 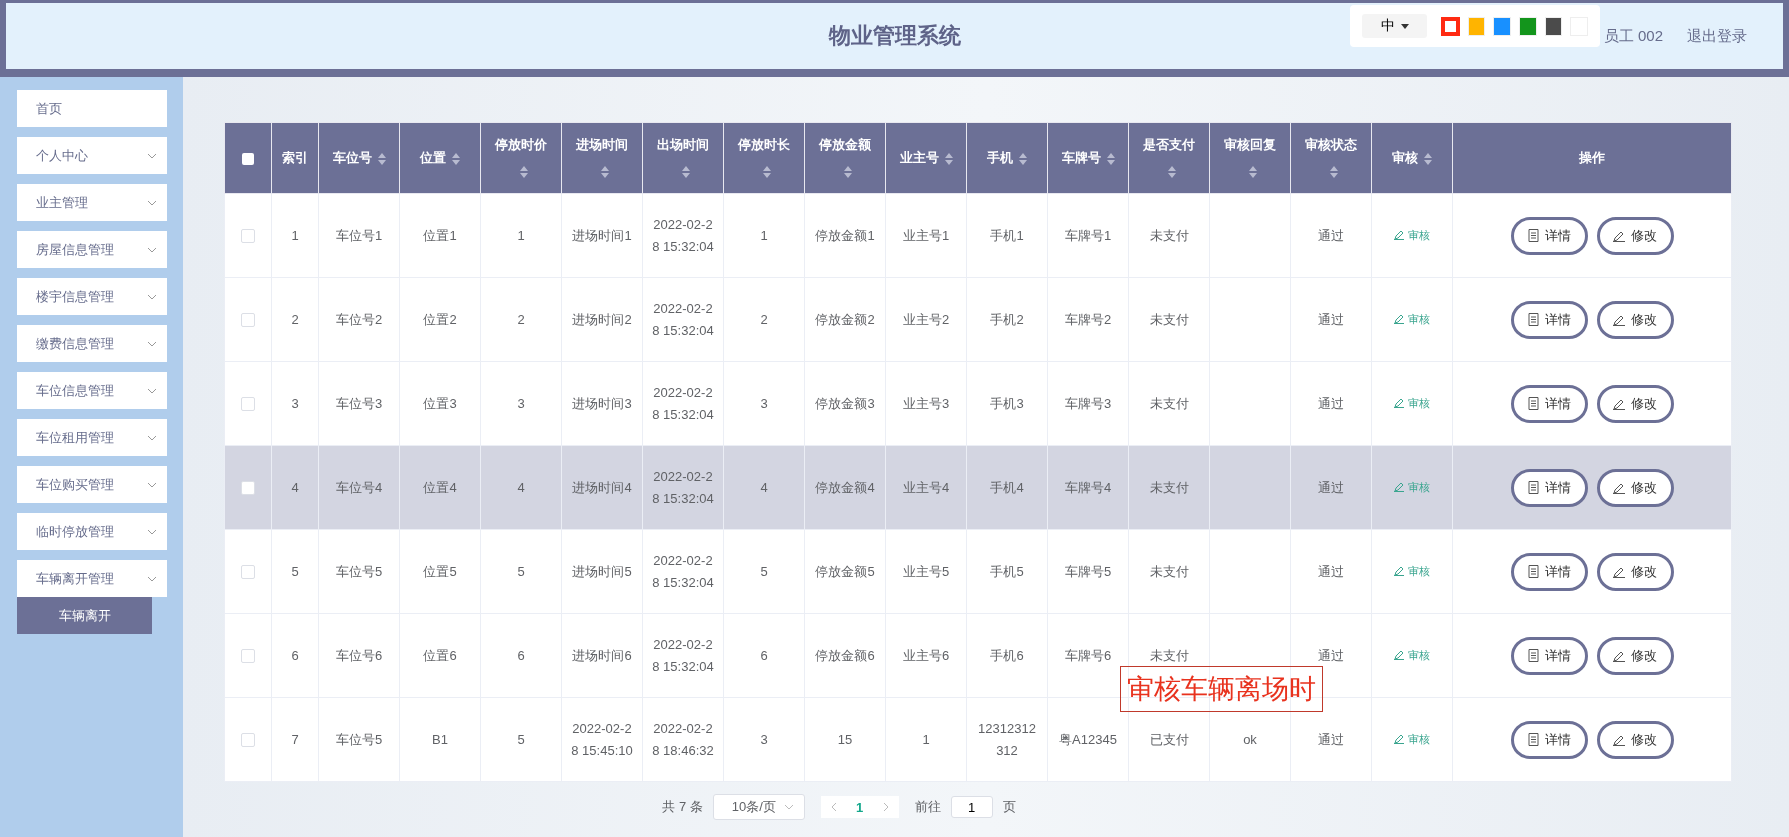 What do you see at coordinates (92, 249) in the screenshot?
I see `menu-item: 房屋信息管理` at bounding box center [92, 249].